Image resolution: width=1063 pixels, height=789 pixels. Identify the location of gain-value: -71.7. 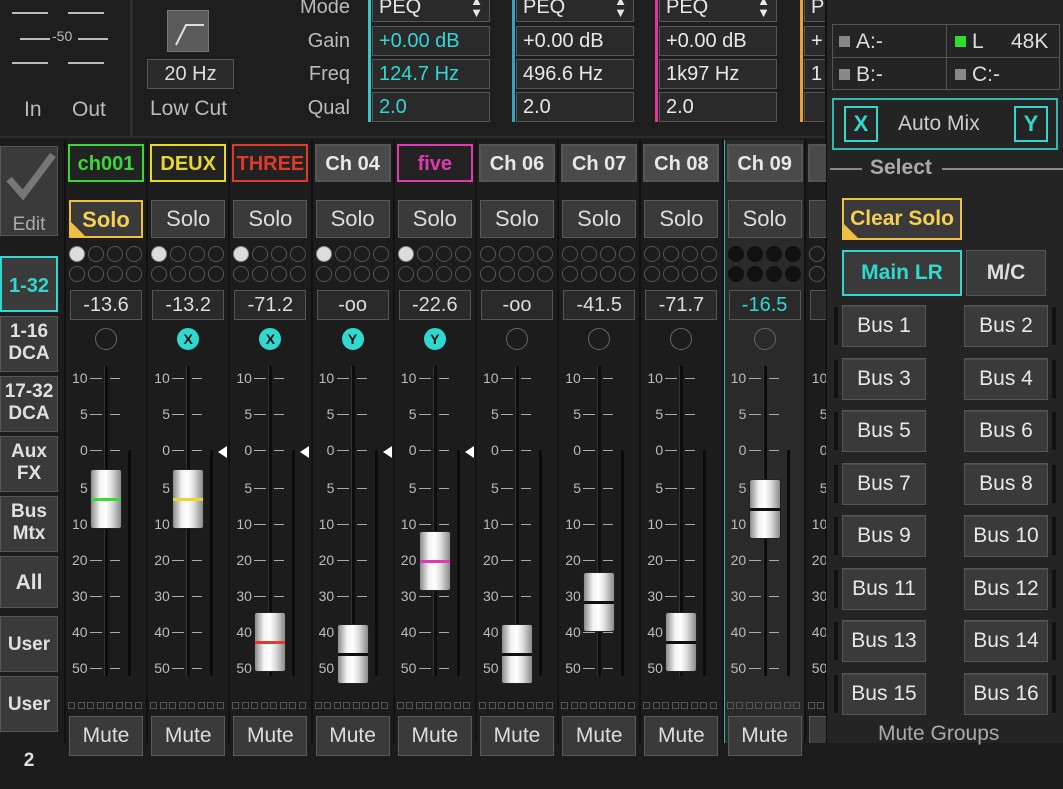
(681, 305).